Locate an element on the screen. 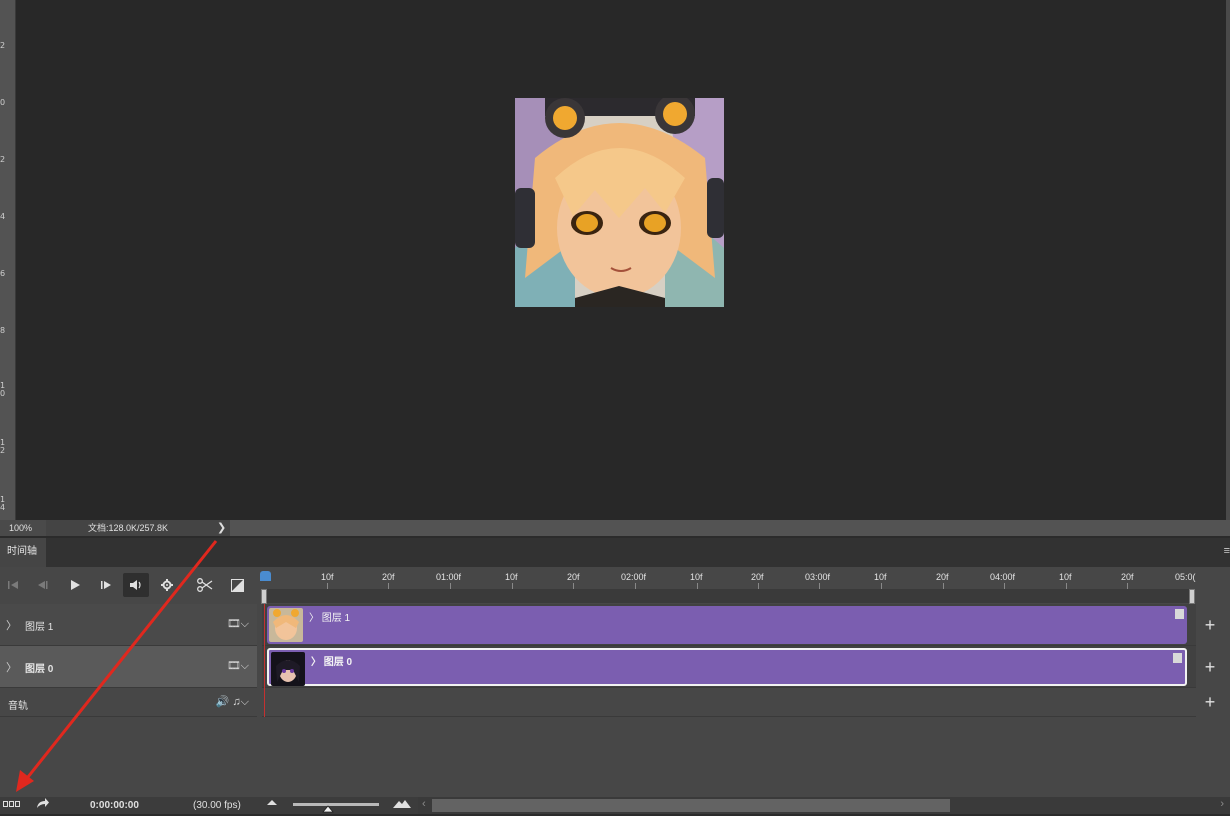  gear-icon is located at coordinates (167, 585).